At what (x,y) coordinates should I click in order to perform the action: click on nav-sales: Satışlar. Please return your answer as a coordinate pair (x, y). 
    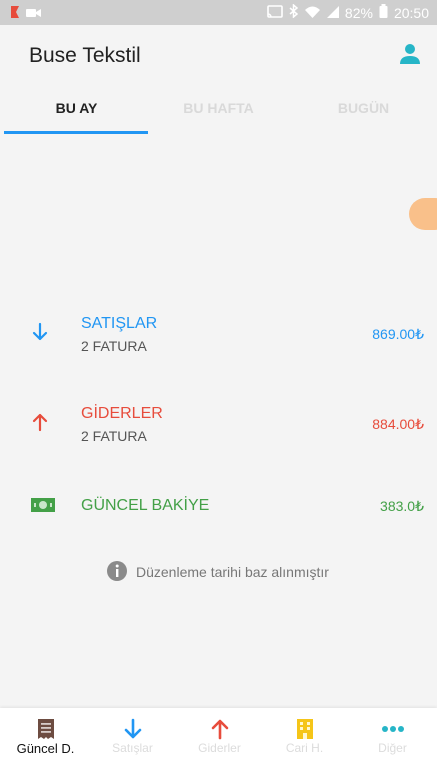
    Looking at the image, I should click on (132, 738).